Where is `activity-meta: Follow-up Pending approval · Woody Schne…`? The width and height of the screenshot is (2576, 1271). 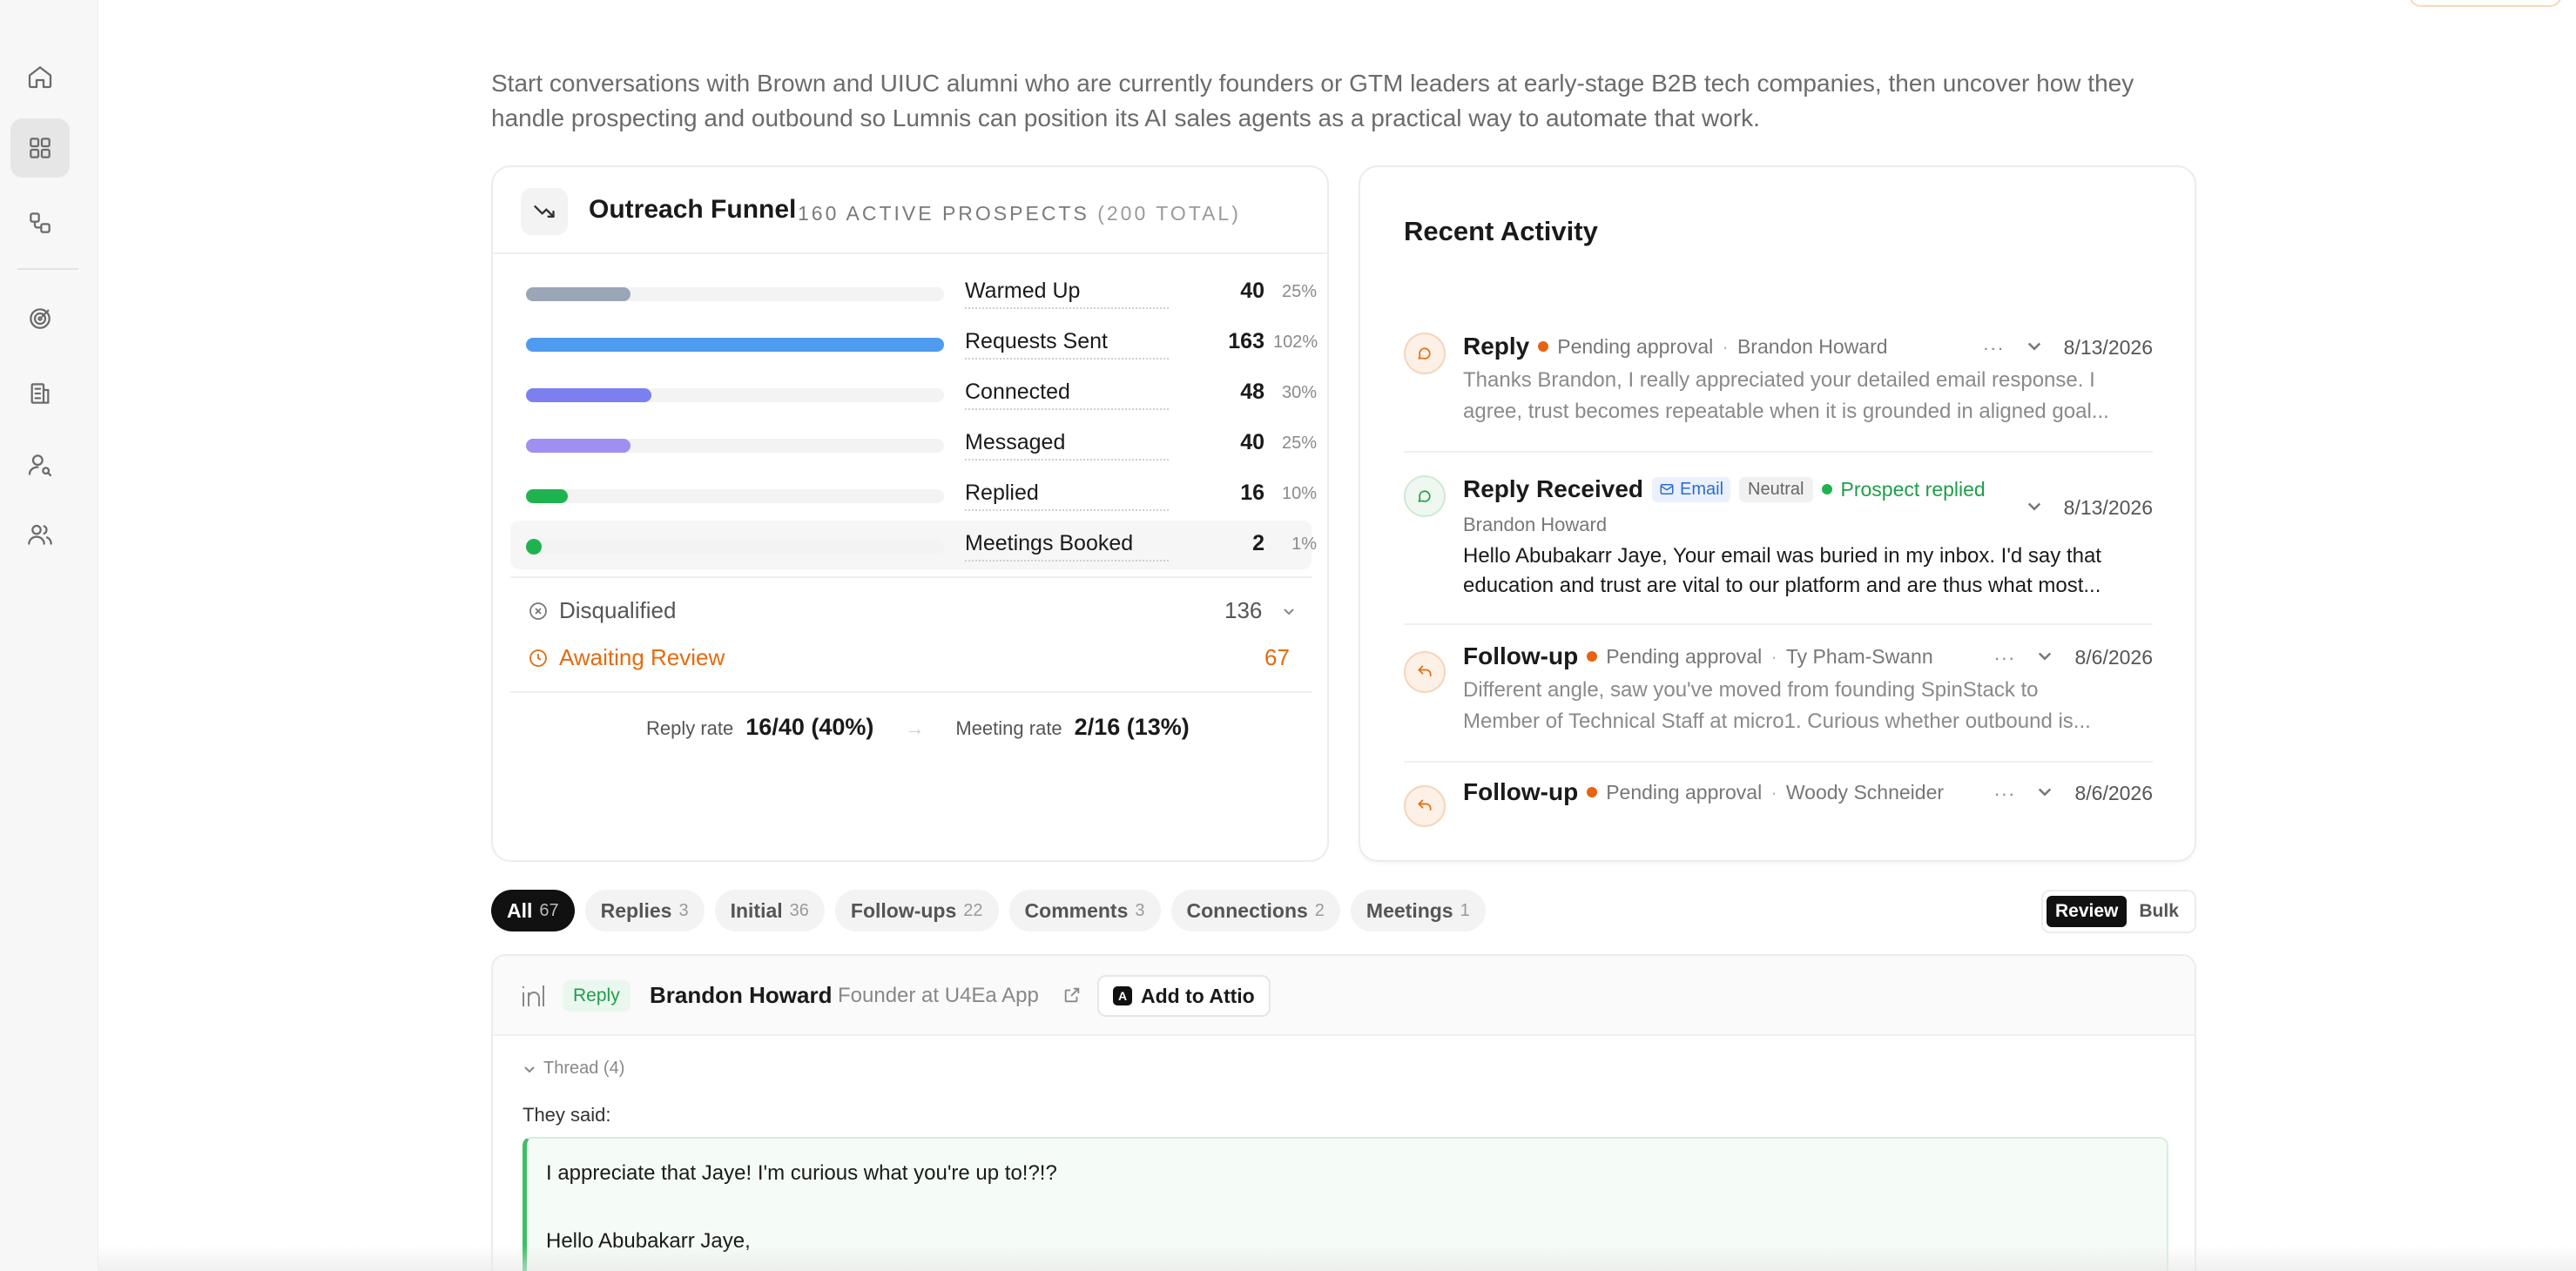 activity-meta: Follow-up Pending approval · Woody Schne… is located at coordinates (1704, 792).